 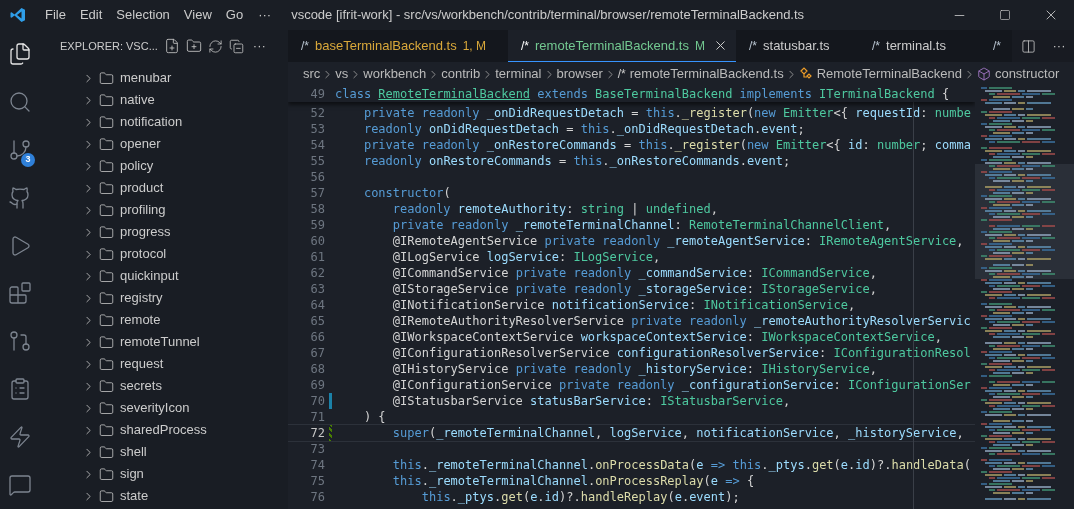 What do you see at coordinates (142, 188) in the screenshot?
I see `folder-name: product` at bounding box center [142, 188].